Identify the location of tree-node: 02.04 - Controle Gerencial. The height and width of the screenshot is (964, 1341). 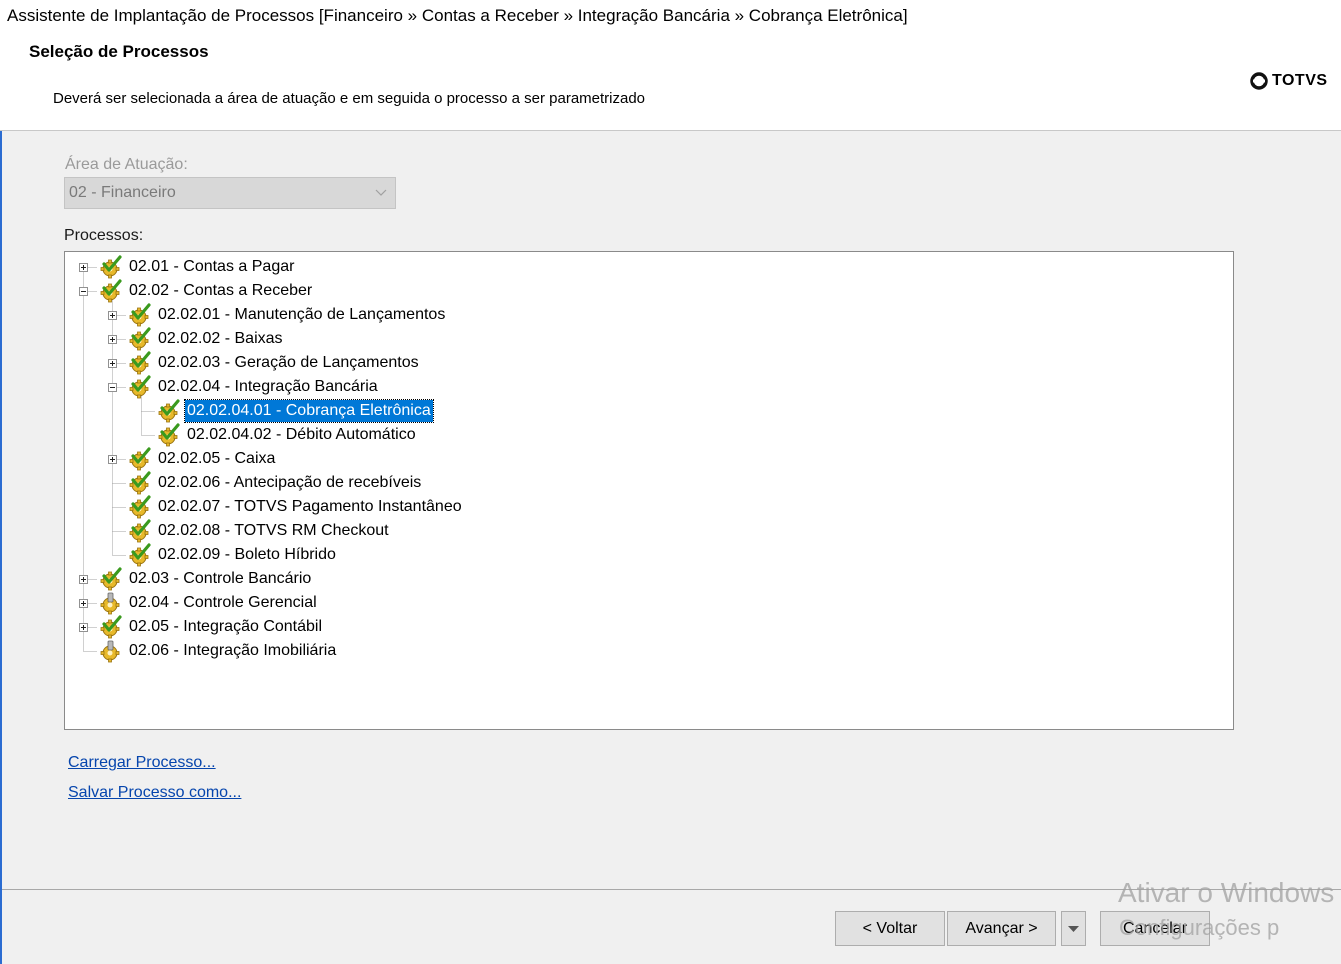
(209, 603).